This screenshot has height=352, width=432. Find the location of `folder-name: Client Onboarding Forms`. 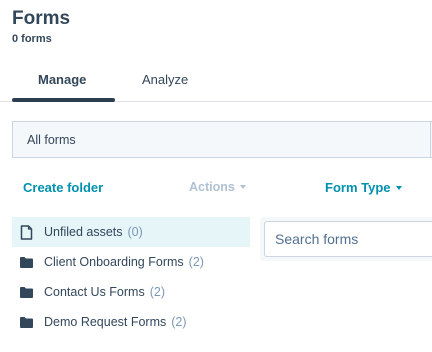

folder-name: Client Onboarding Forms is located at coordinates (114, 262).